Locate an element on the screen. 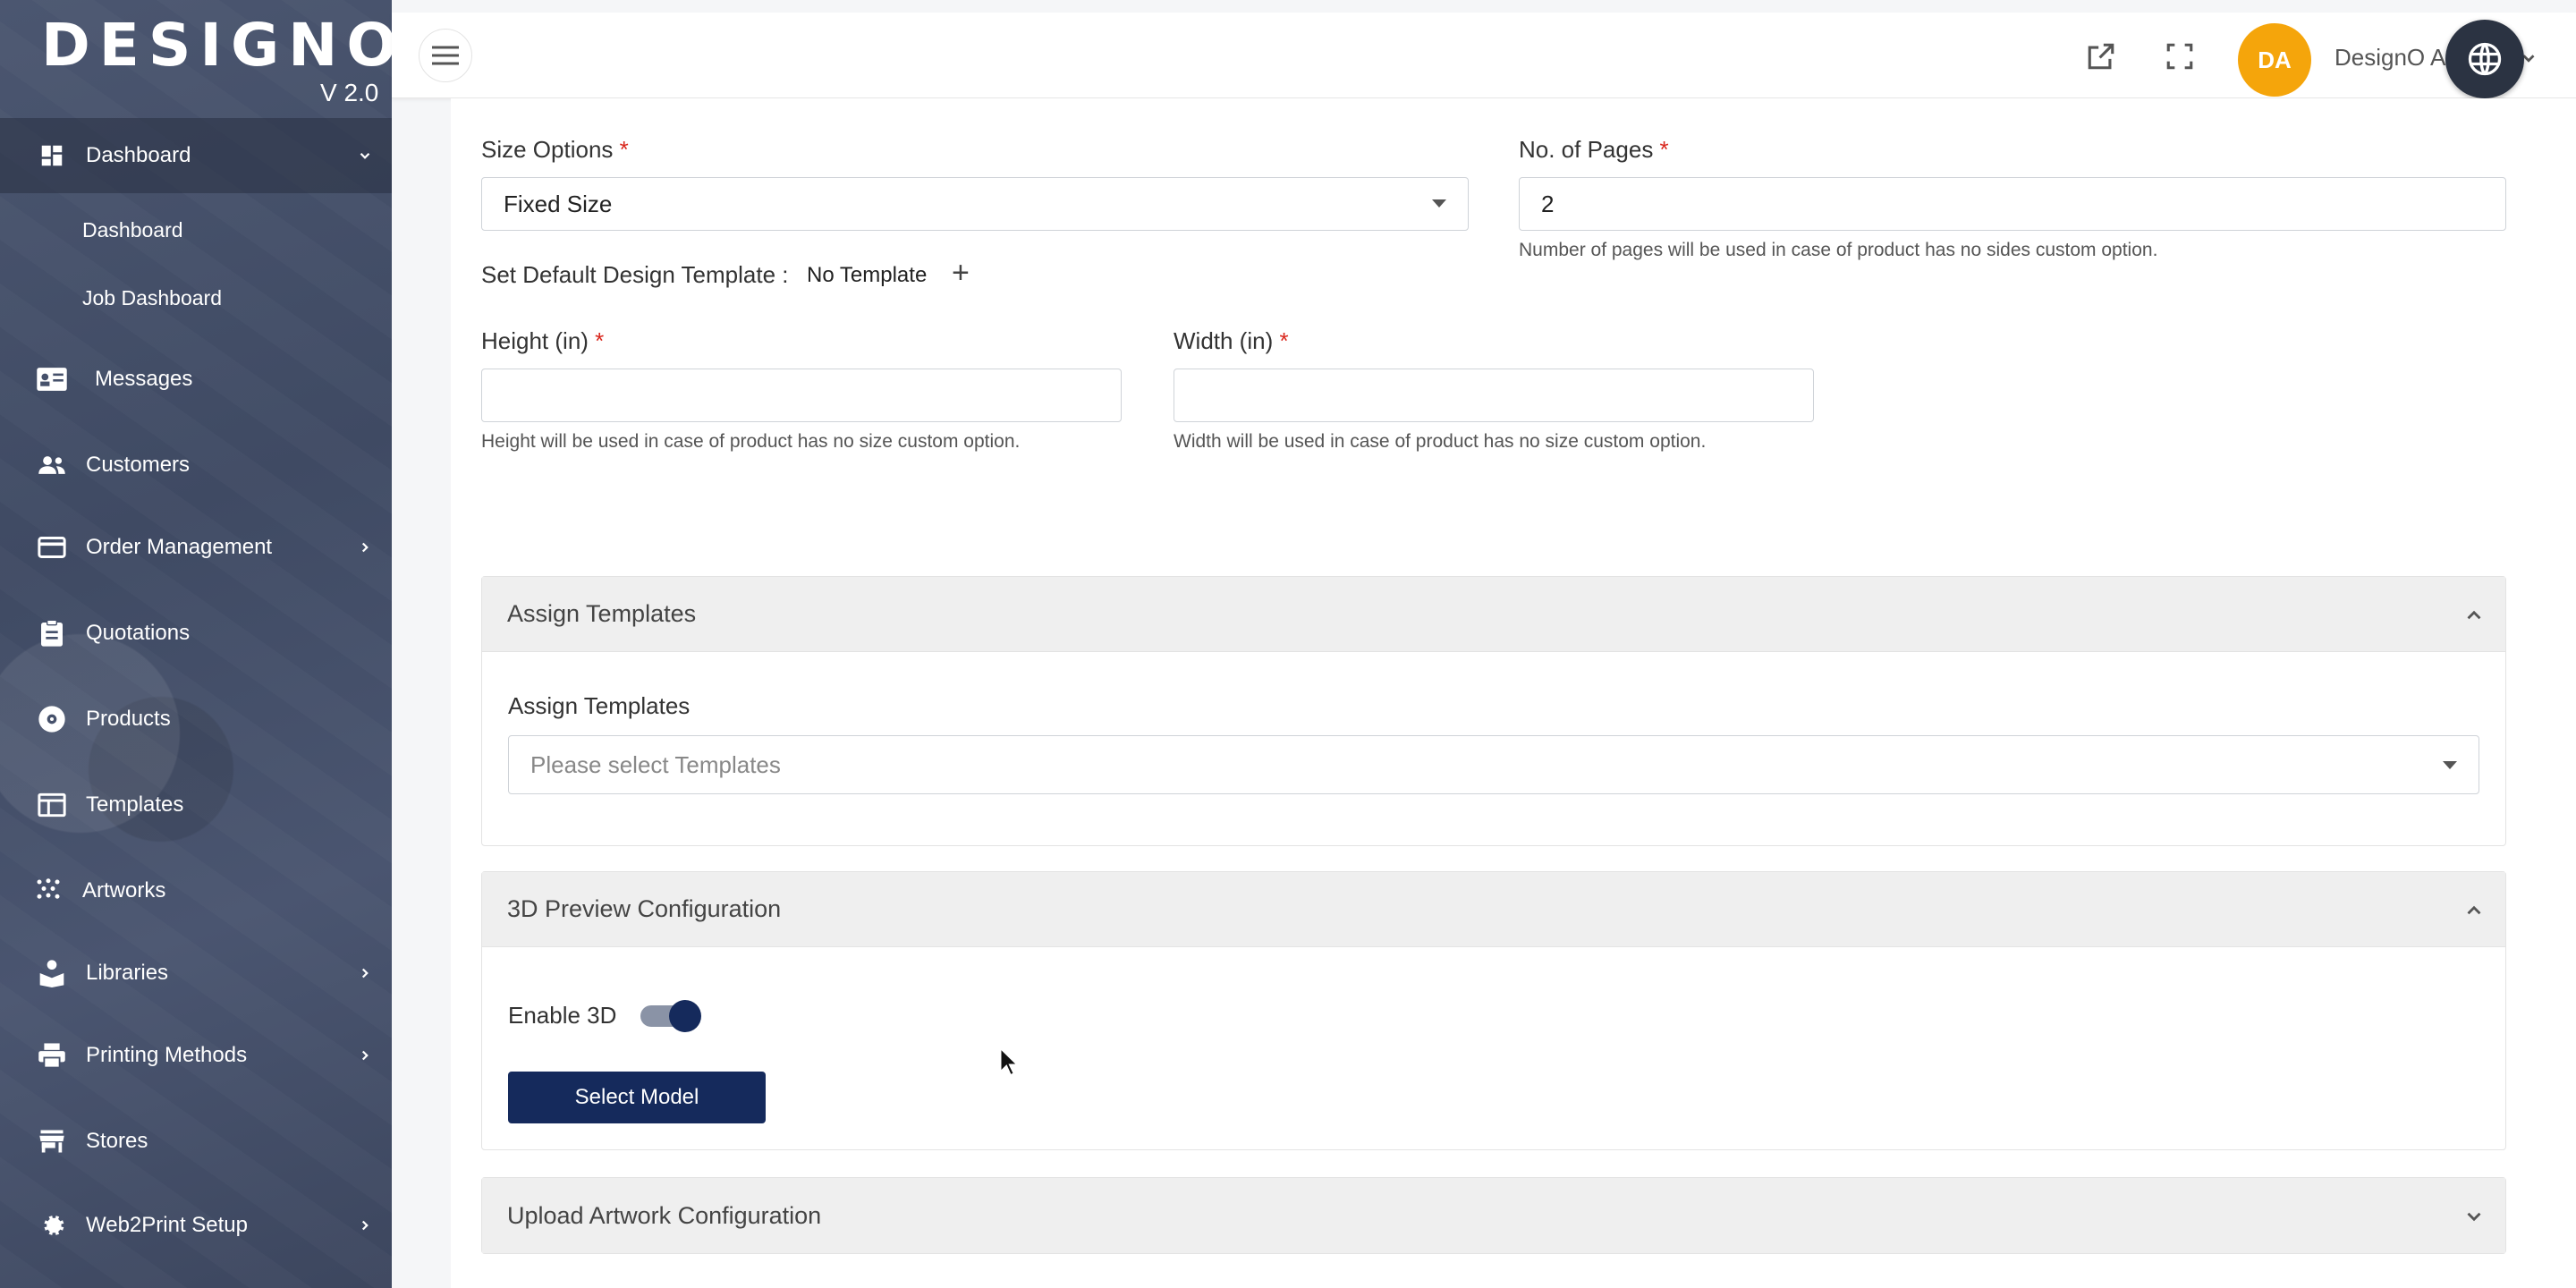 Image resolution: width=2576 pixels, height=1288 pixels. store-icon is located at coordinates (52, 1141).